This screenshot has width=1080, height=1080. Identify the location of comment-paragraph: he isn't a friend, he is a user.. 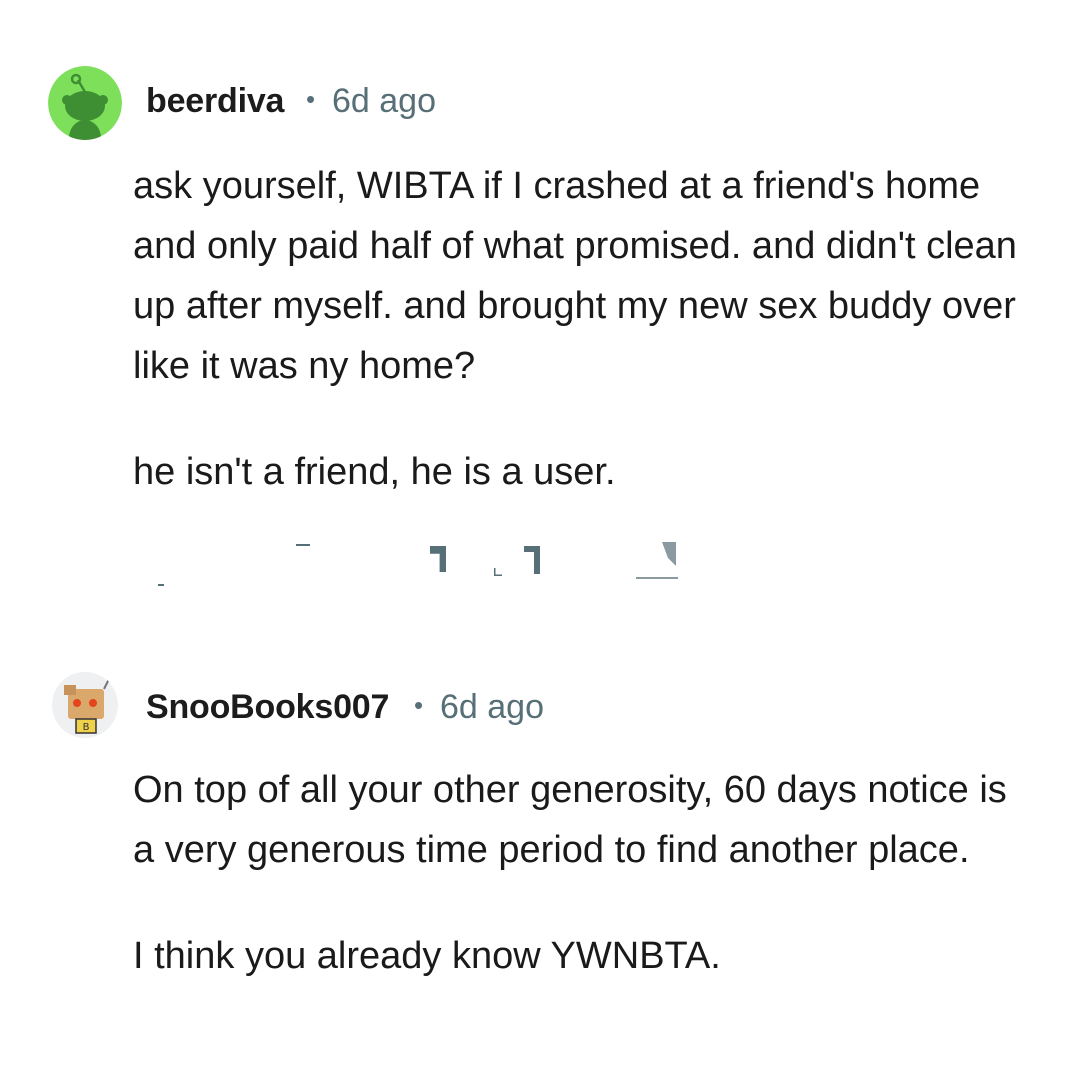
(374, 472).